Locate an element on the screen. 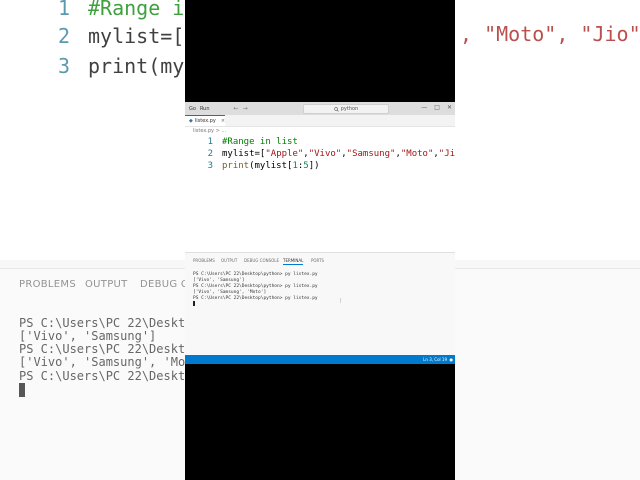  code-line-1: #Range in list is located at coordinates (260, 142).